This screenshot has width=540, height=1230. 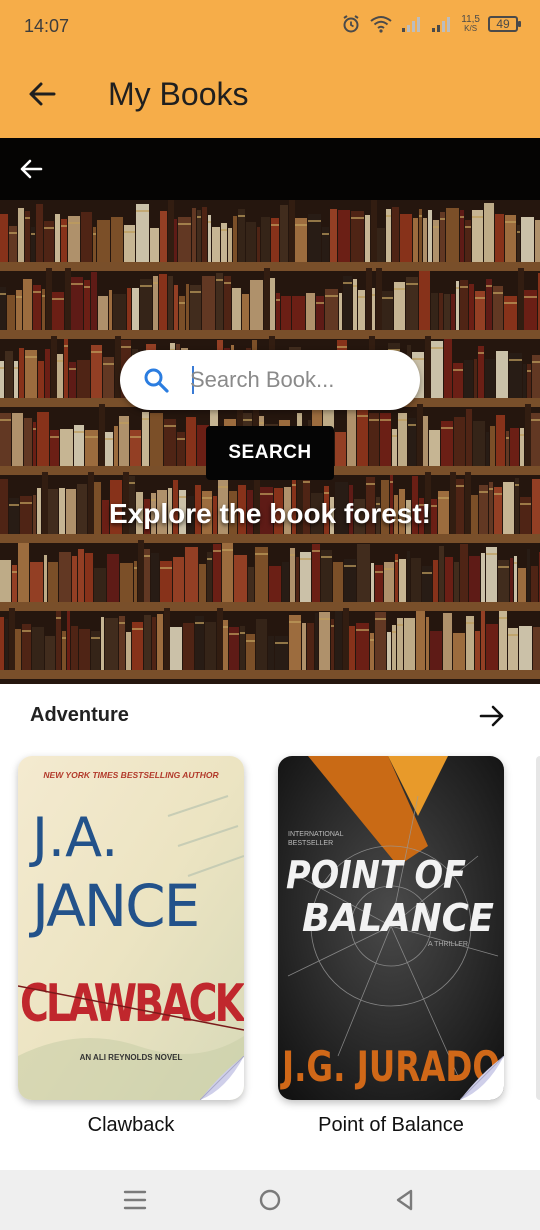 I want to click on cover-title-line1: POINT OF, so click(x=376, y=875).